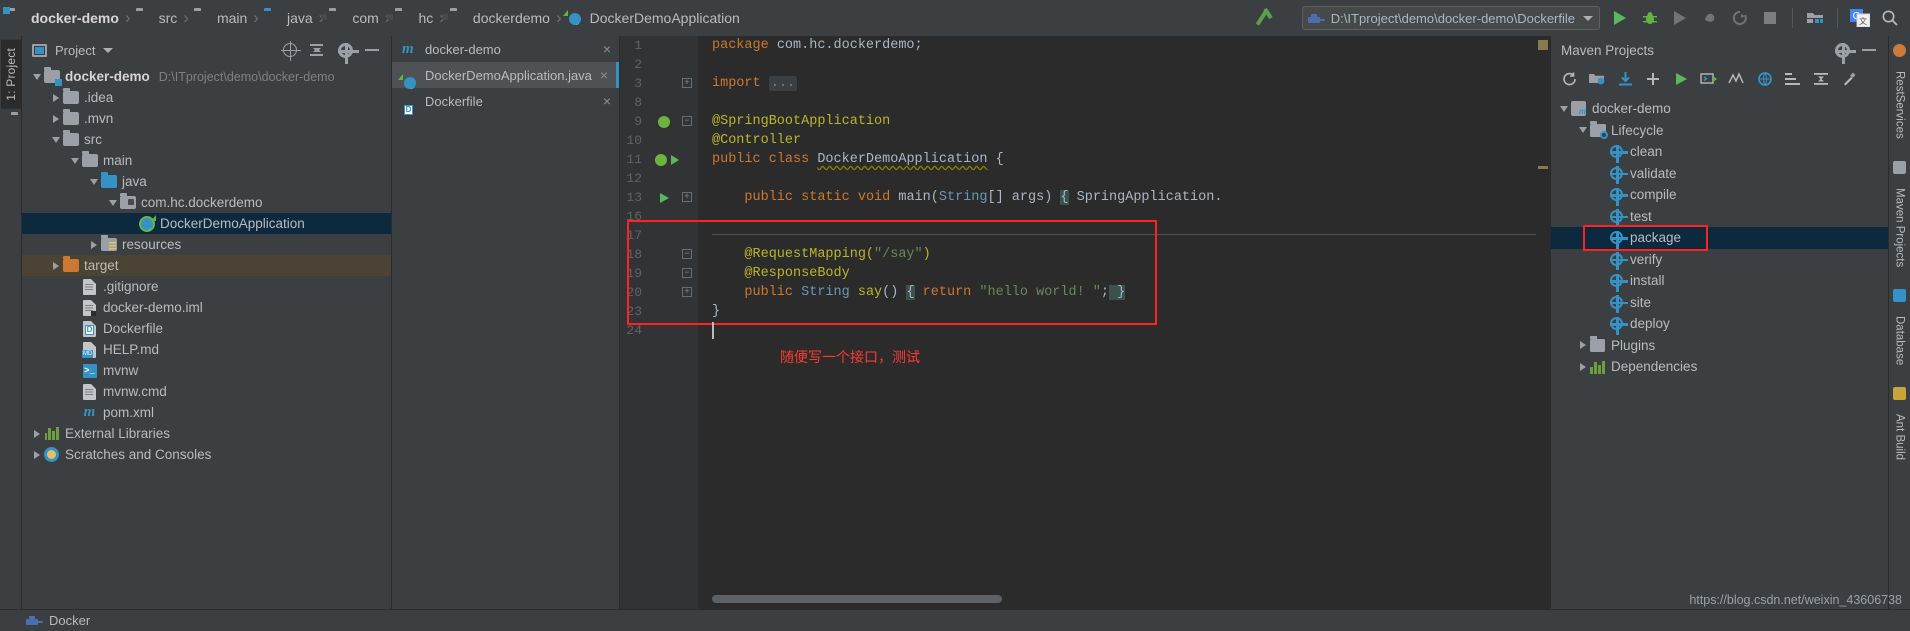  I want to click on show-dependencies-icon, so click(1793, 79).